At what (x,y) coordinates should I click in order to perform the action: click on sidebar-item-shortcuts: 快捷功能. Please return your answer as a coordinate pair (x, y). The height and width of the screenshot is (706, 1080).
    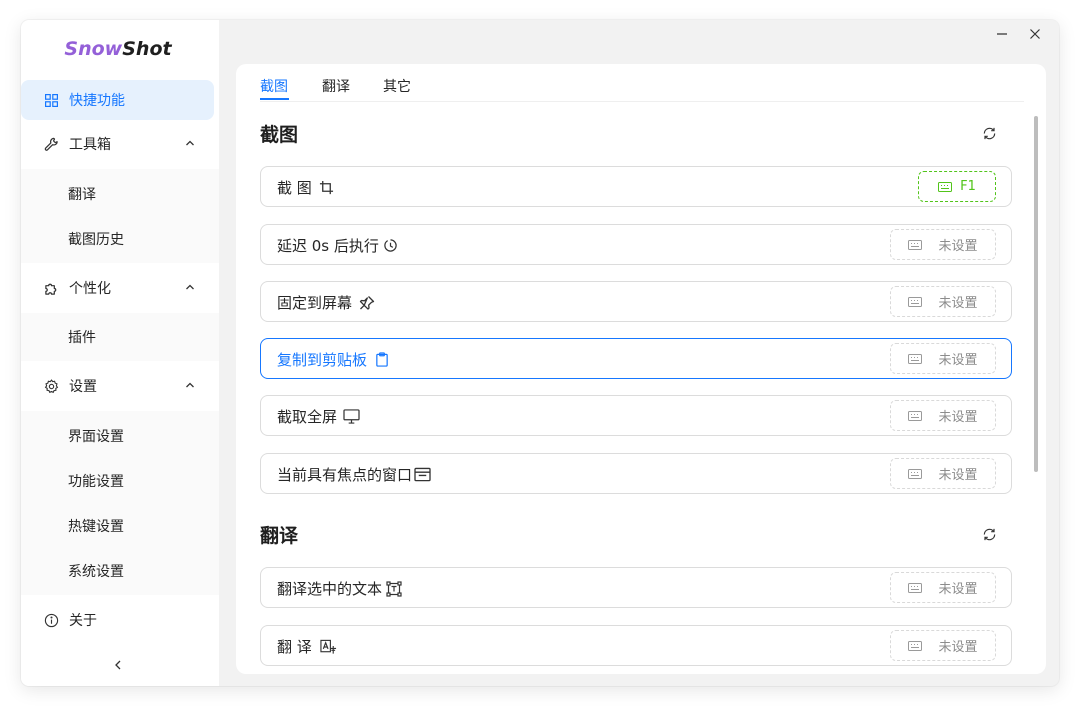
    Looking at the image, I should click on (117, 100).